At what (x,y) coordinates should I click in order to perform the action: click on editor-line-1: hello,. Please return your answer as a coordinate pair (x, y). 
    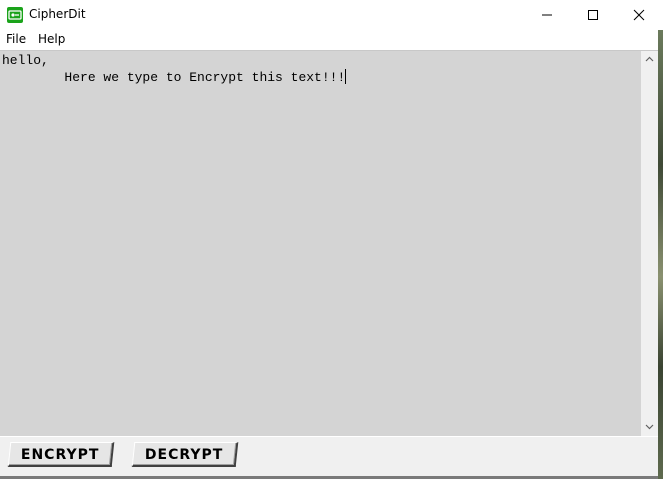
    Looking at the image, I should click on (25, 61).